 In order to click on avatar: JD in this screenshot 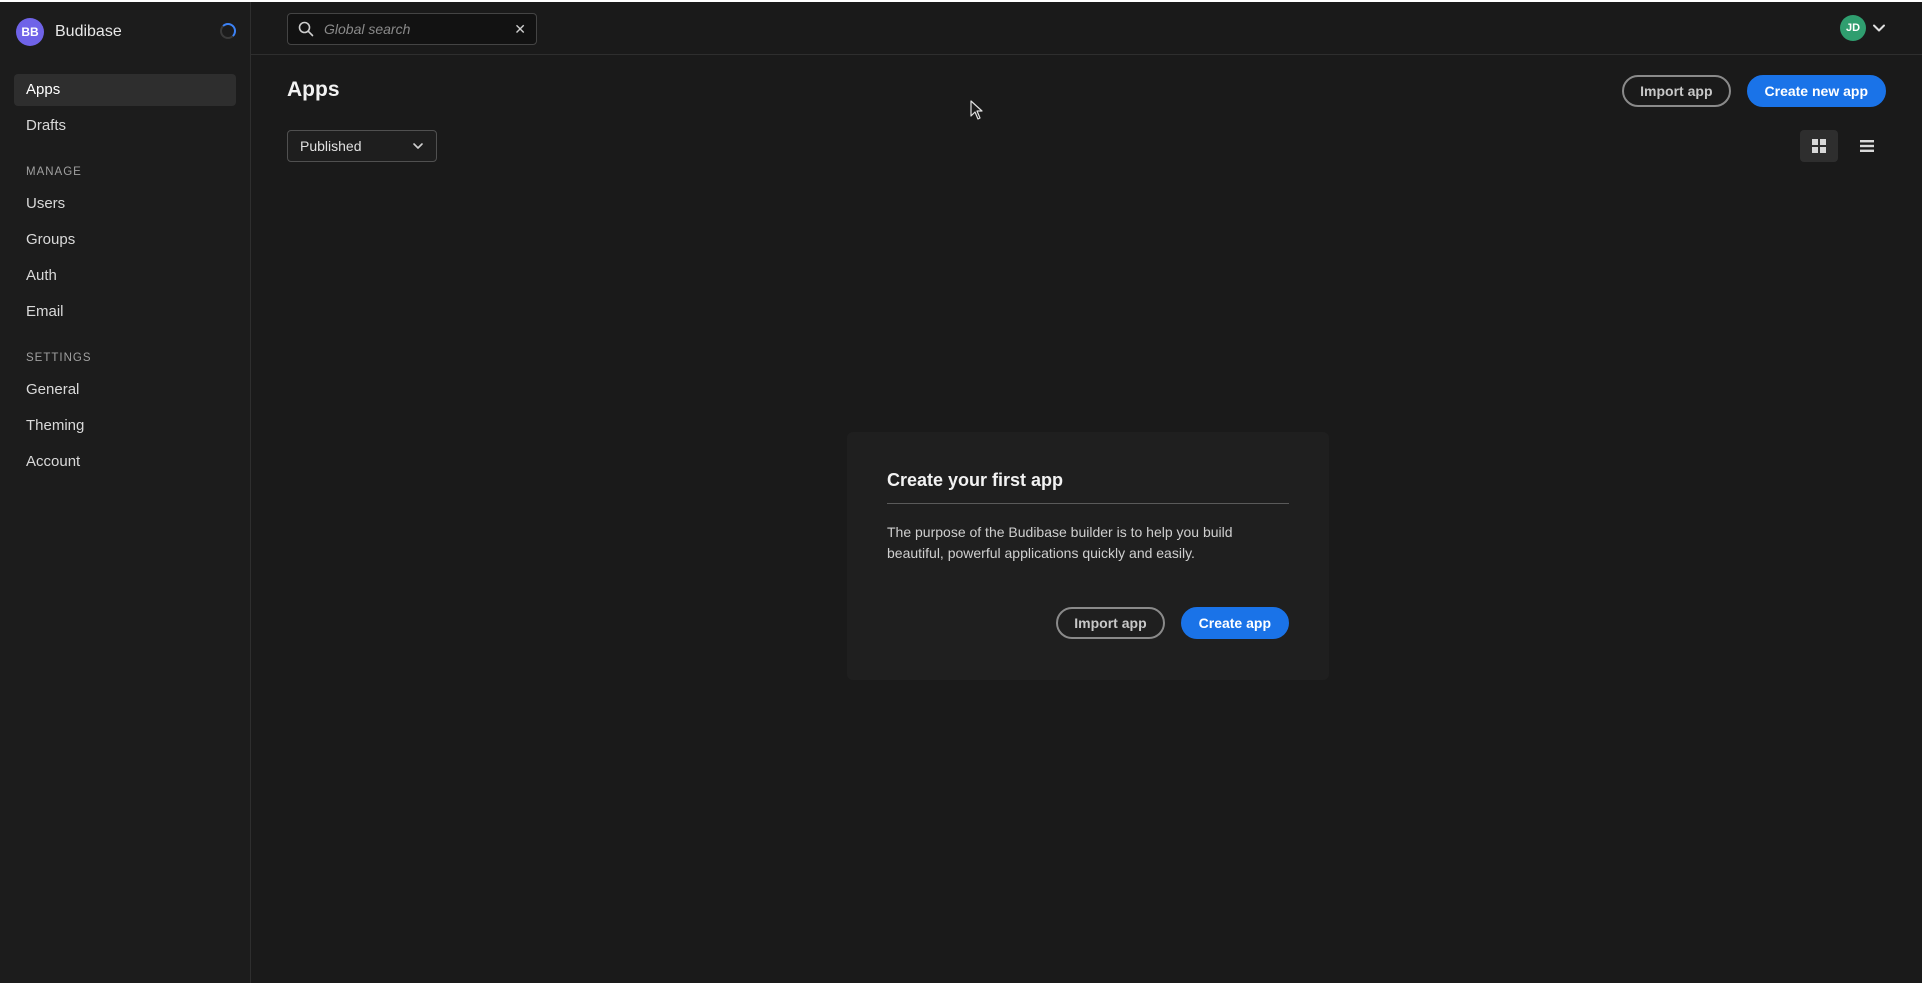, I will do `click(1853, 28)`.